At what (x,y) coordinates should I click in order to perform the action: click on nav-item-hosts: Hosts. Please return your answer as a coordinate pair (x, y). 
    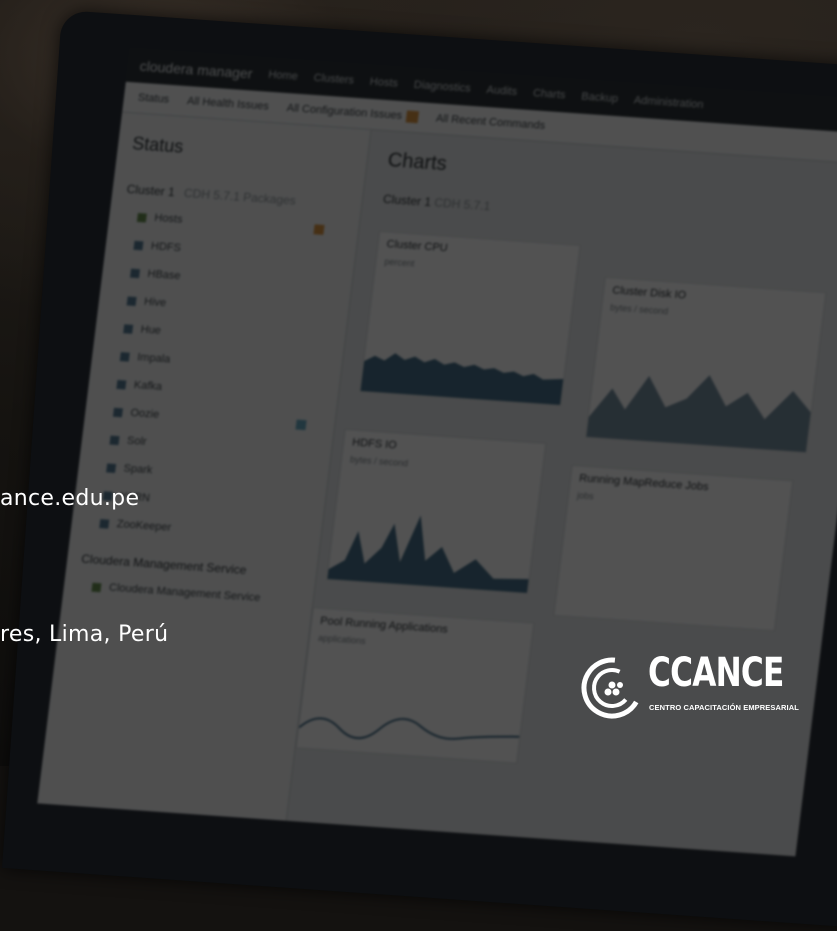
    Looking at the image, I should click on (384, 83).